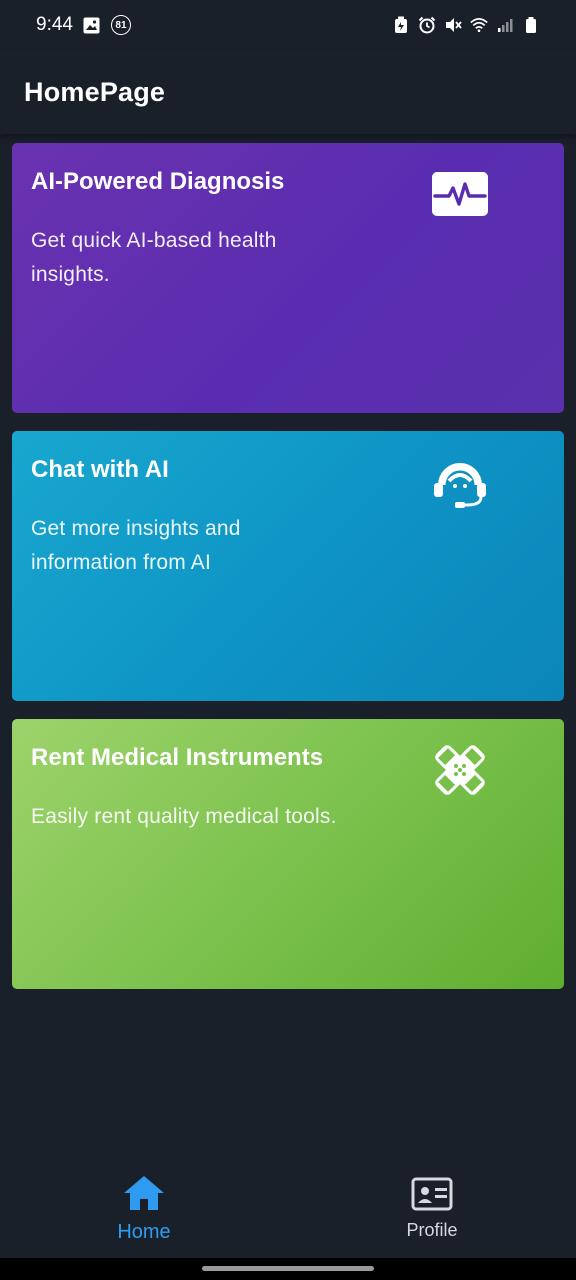  Describe the element at coordinates (120, 25) in the screenshot. I see `notification-count-badge: 81` at that location.